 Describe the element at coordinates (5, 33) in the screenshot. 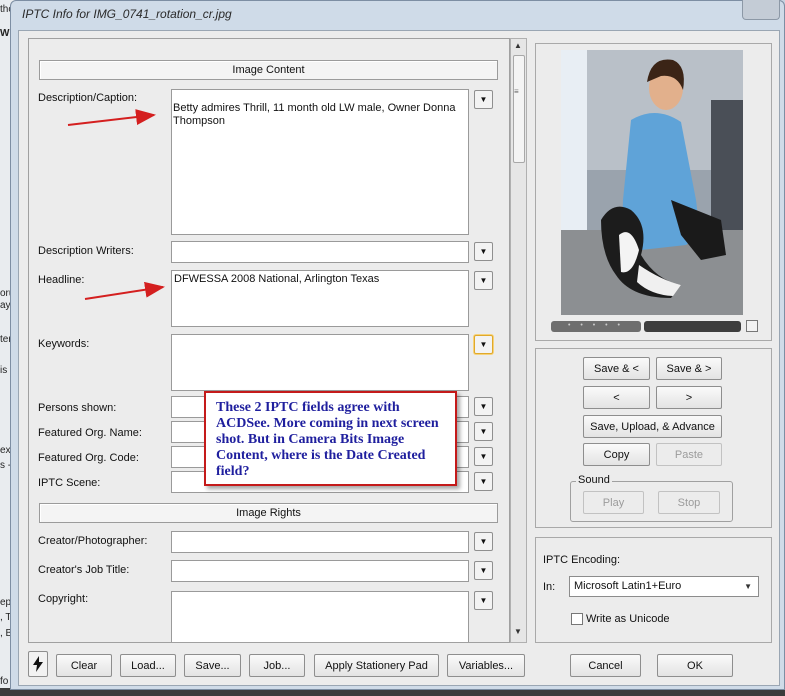

I see `bg-fragment: W` at that location.